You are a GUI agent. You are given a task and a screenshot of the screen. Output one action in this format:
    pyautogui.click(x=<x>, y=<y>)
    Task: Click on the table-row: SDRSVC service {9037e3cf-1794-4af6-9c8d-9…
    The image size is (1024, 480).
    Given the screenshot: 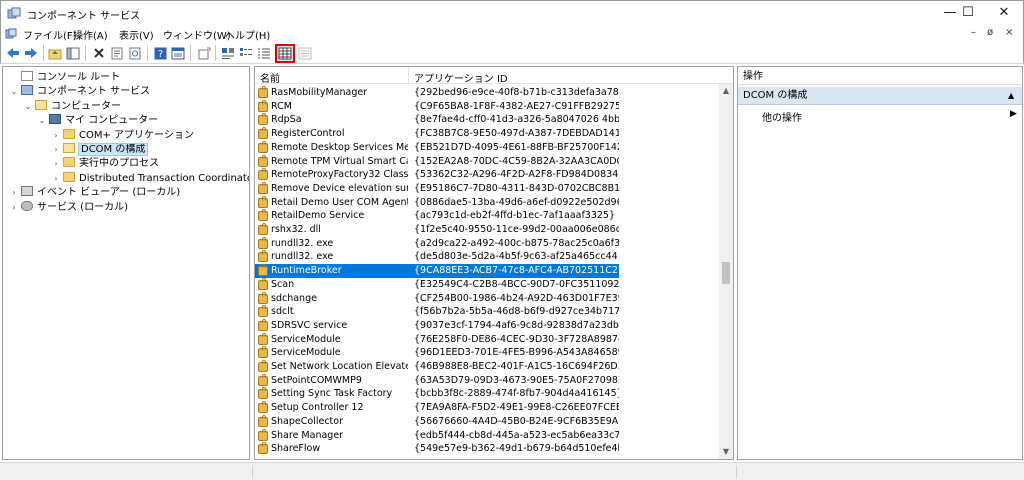 What is the action you would take?
    pyautogui.click(x=437, y=325)
    